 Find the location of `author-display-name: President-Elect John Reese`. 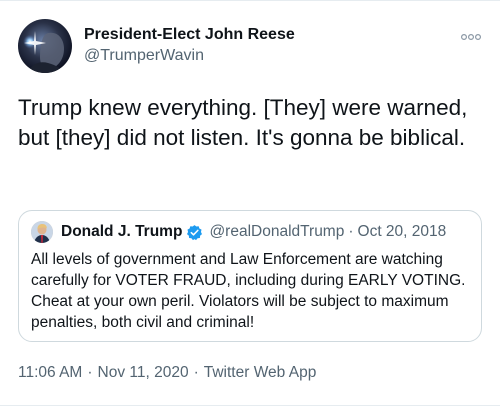

author-display-name: President-Elect John Reese is located at coordinates (189, 35).